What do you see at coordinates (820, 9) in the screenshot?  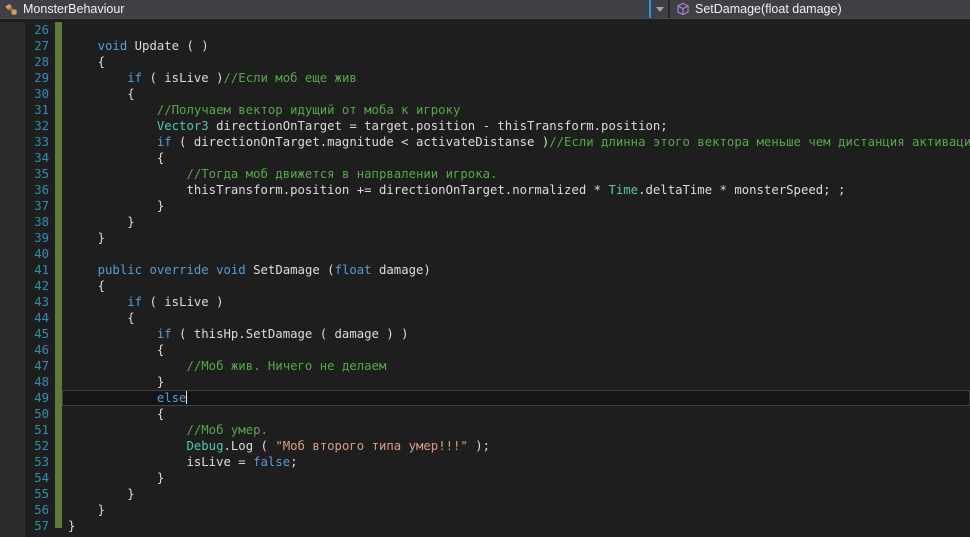 I see `method-dropdown: SetDamage(float damage)` at bounding box center [820, 9].